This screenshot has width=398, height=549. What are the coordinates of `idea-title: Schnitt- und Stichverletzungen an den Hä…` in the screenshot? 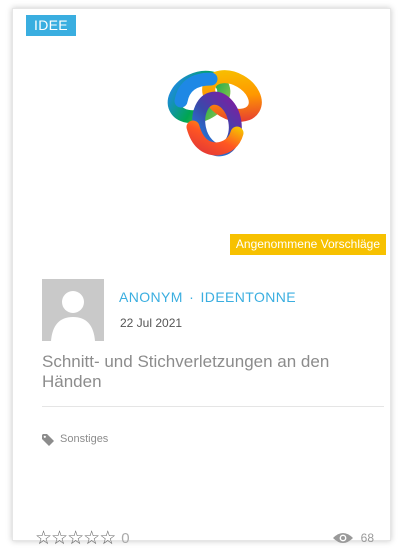 It's located at (212, 372).